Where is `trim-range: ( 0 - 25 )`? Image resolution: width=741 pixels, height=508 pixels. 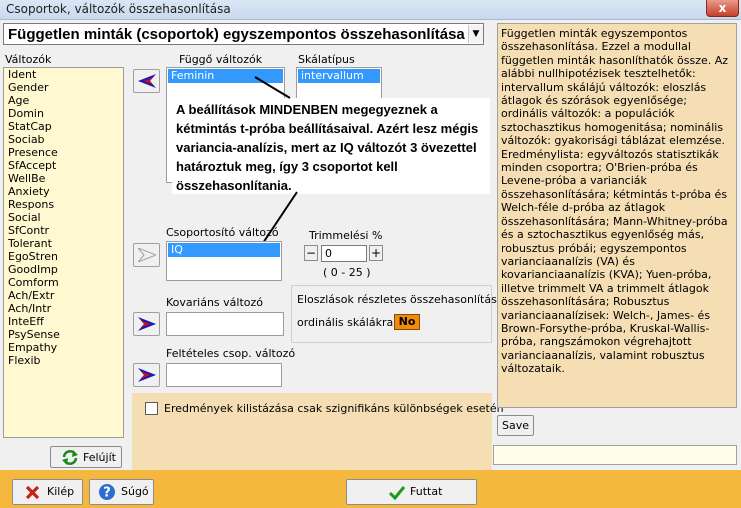 trim-range: ( 0 - 25 ) is located at coordinates (347, 272).